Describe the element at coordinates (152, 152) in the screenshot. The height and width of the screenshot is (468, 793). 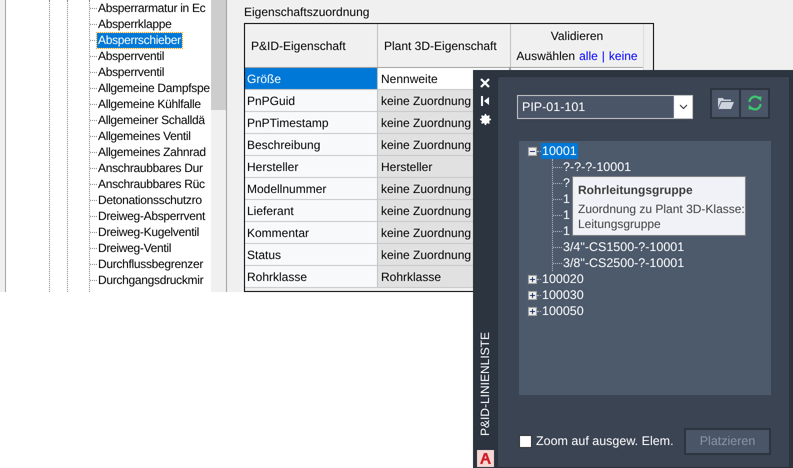
I see `tree-item: Allgemeines Zahnrad` at that location.